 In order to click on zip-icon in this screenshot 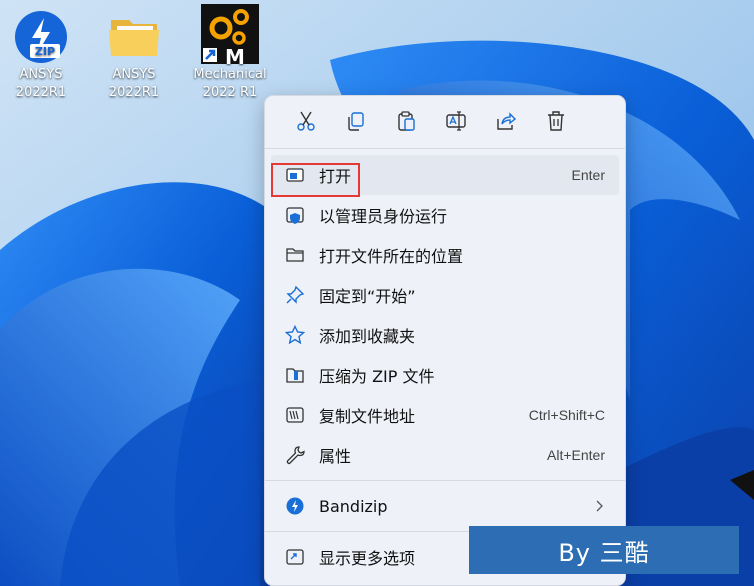, I will do `click(295, 375)`.